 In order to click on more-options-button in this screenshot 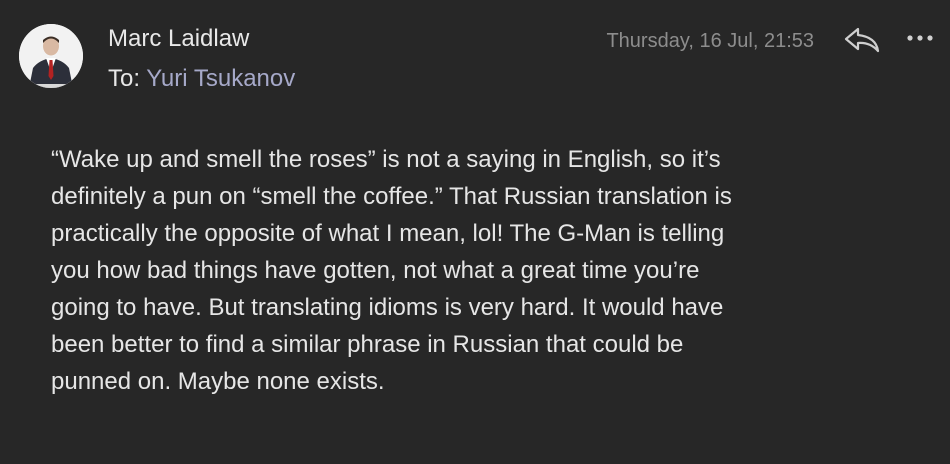, I will do `click(920, 38)`.